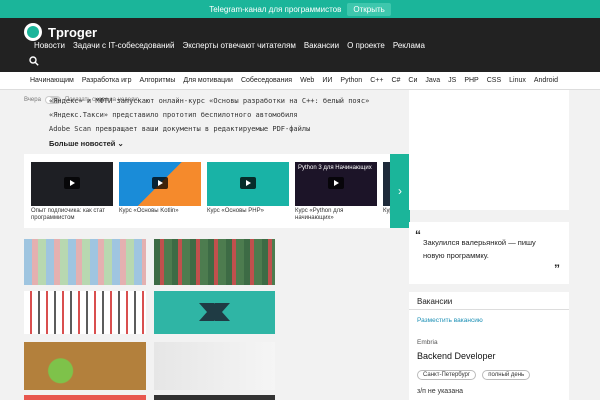 This screenshot has height=400, width=600. I want to click on tag-item: JS, so click(452, 80).